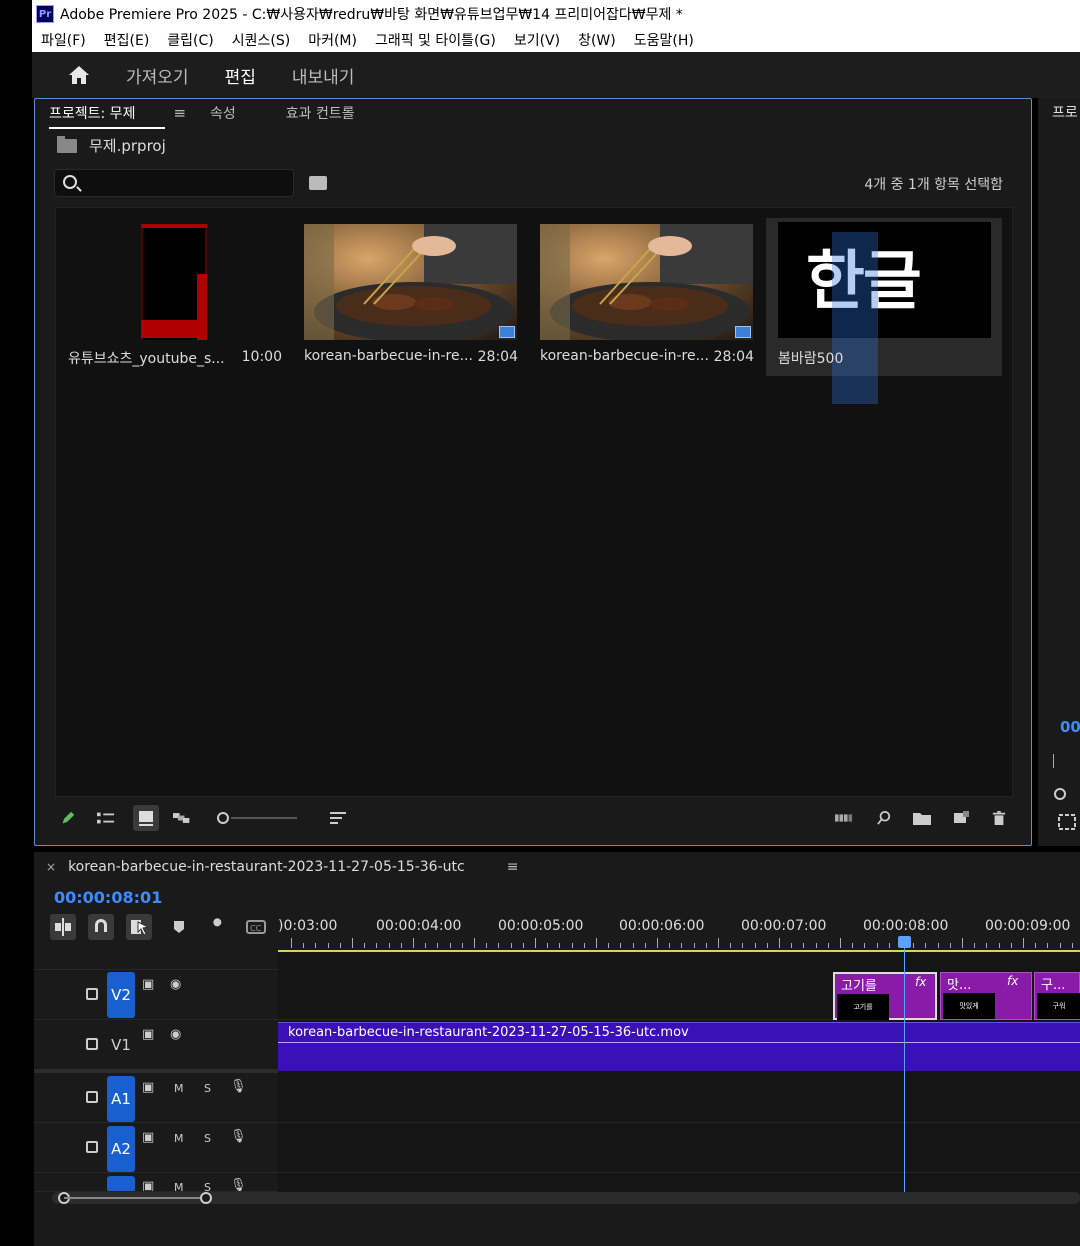 Image resolution: width=1080 pixels, height=1246 pixels. What do you see at coordinates (419, 926) in the screenshot?
I see `ruler-label: 00:00:04:00` at bounding box center [419, 926].